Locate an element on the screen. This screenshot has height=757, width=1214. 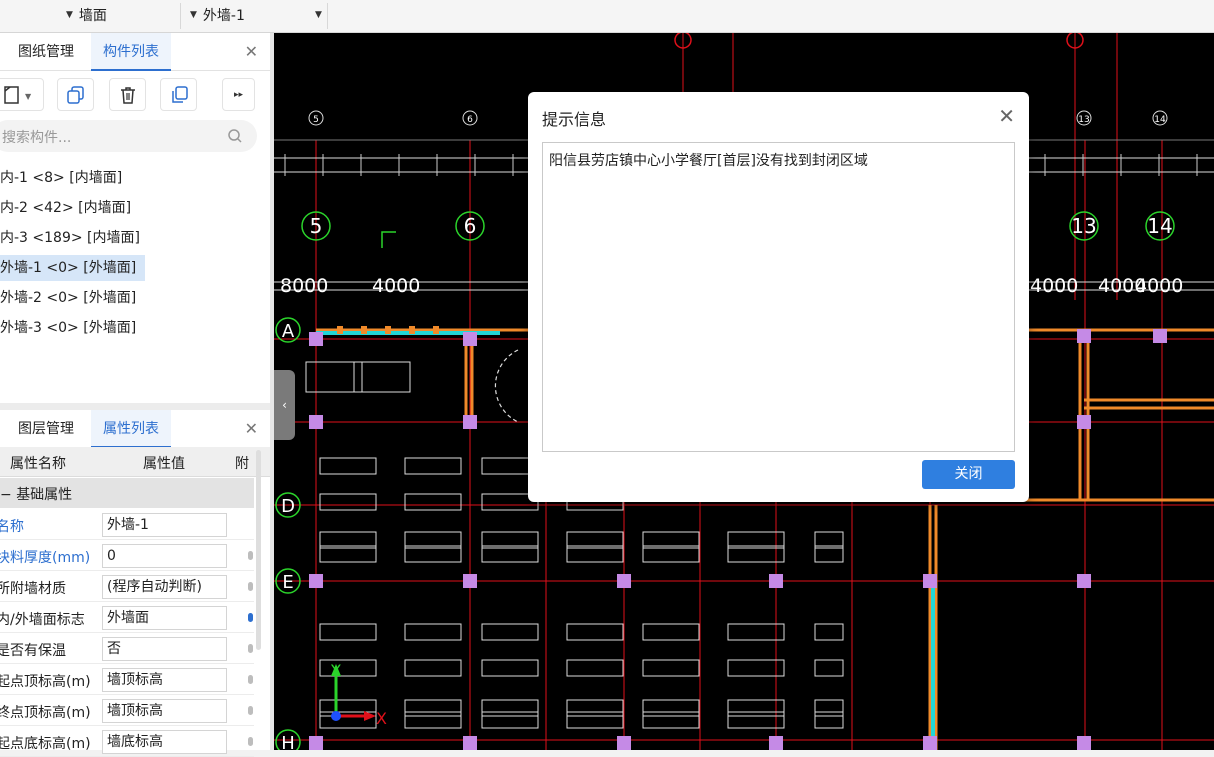
property-row: 起点顶标高(m) 墙顶标高 is located at coordinates (127, 679).